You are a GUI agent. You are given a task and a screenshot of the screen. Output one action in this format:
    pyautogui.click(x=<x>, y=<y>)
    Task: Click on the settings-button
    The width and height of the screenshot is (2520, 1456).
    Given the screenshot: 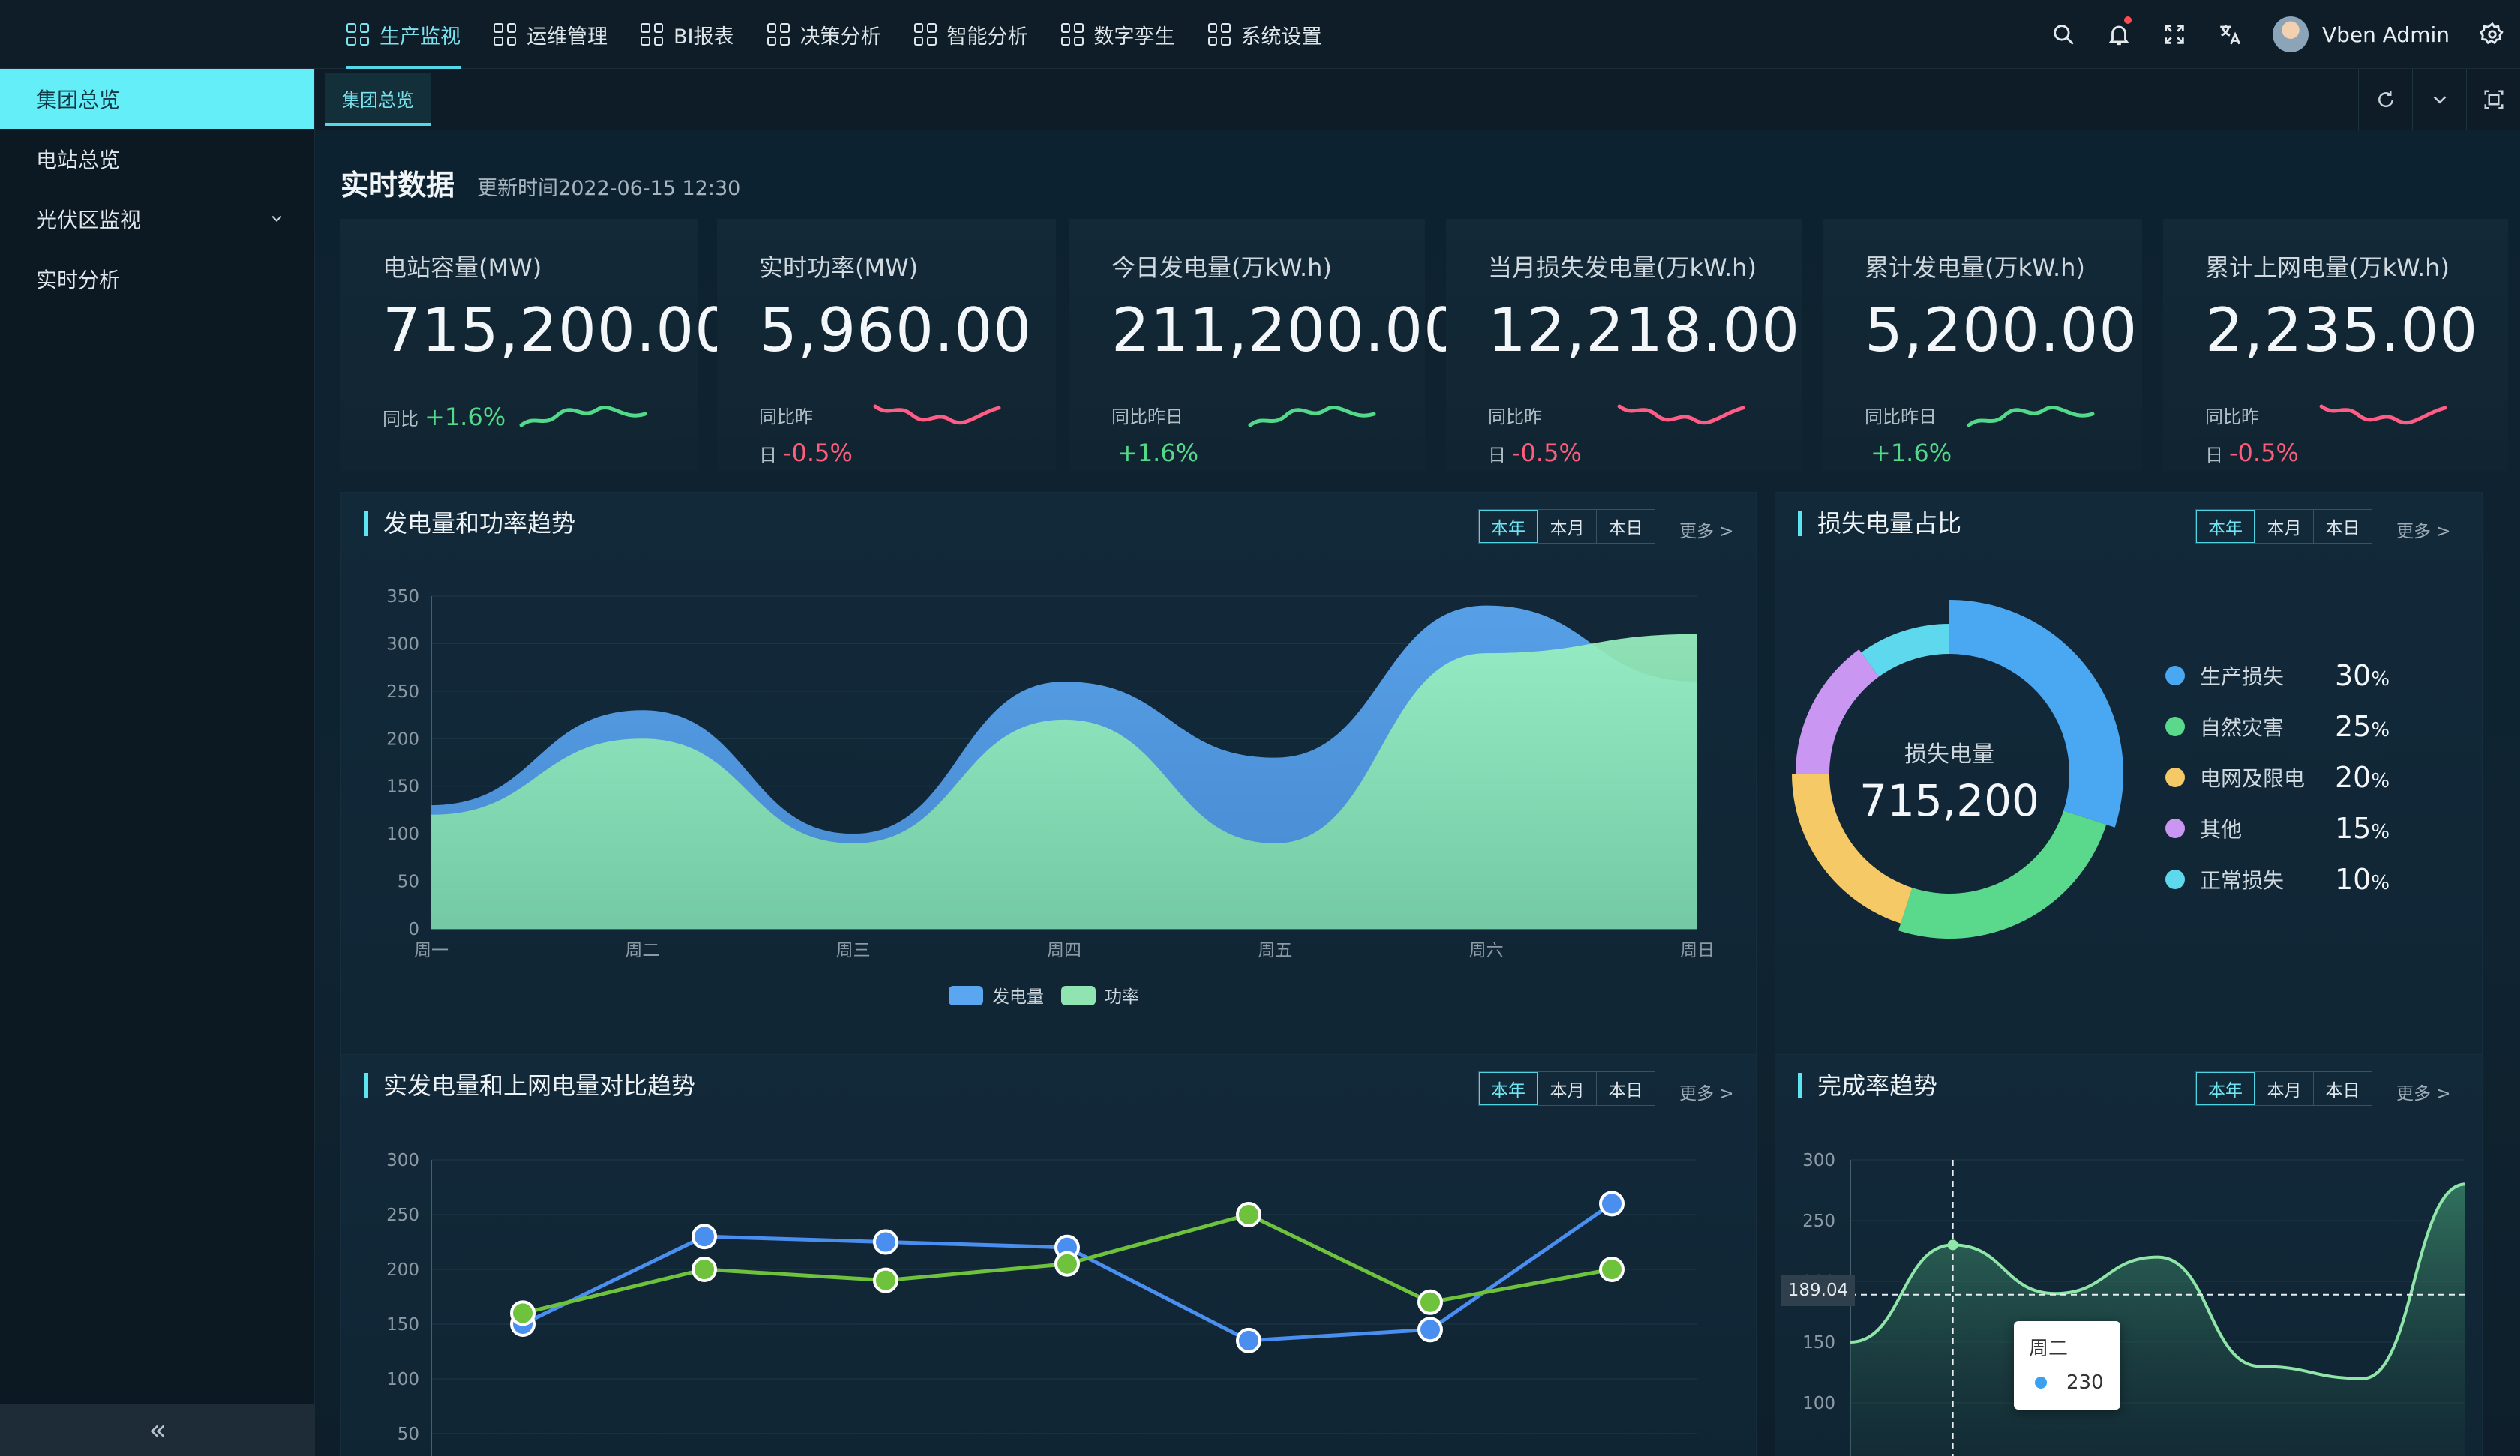 What is the action you would take?
    pyautogui.click(x=2492, y=34)
    